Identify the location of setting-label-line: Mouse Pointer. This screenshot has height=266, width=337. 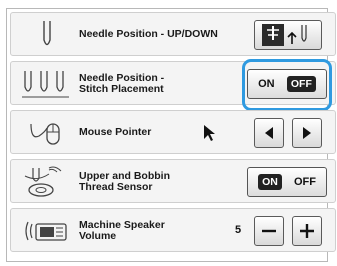
(115, 132).